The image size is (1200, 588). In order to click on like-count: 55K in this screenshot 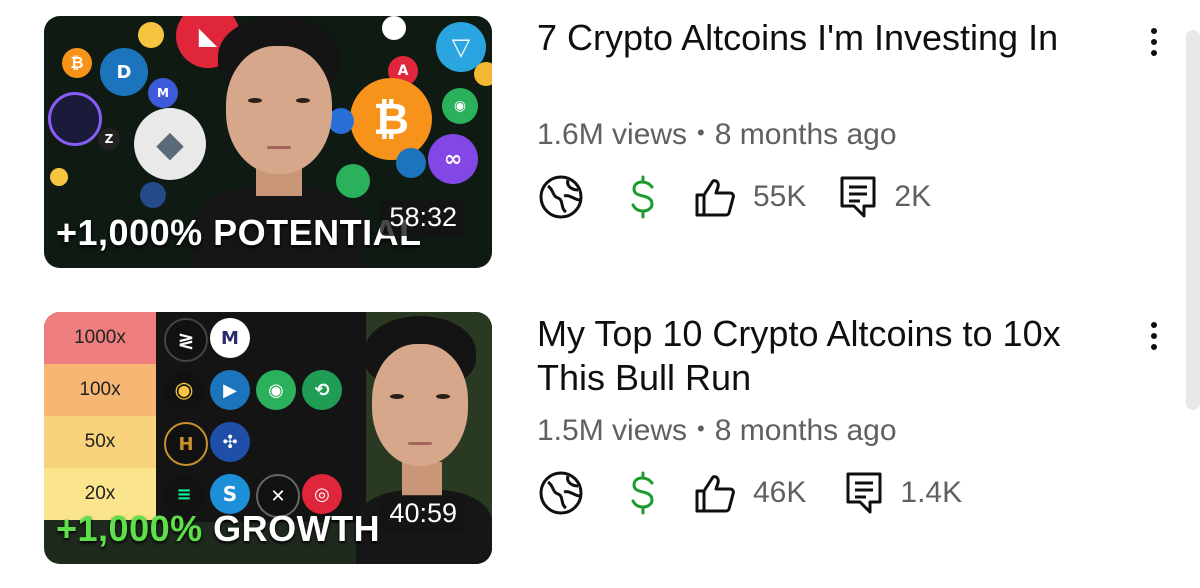, I will do `click(780, 196)`.